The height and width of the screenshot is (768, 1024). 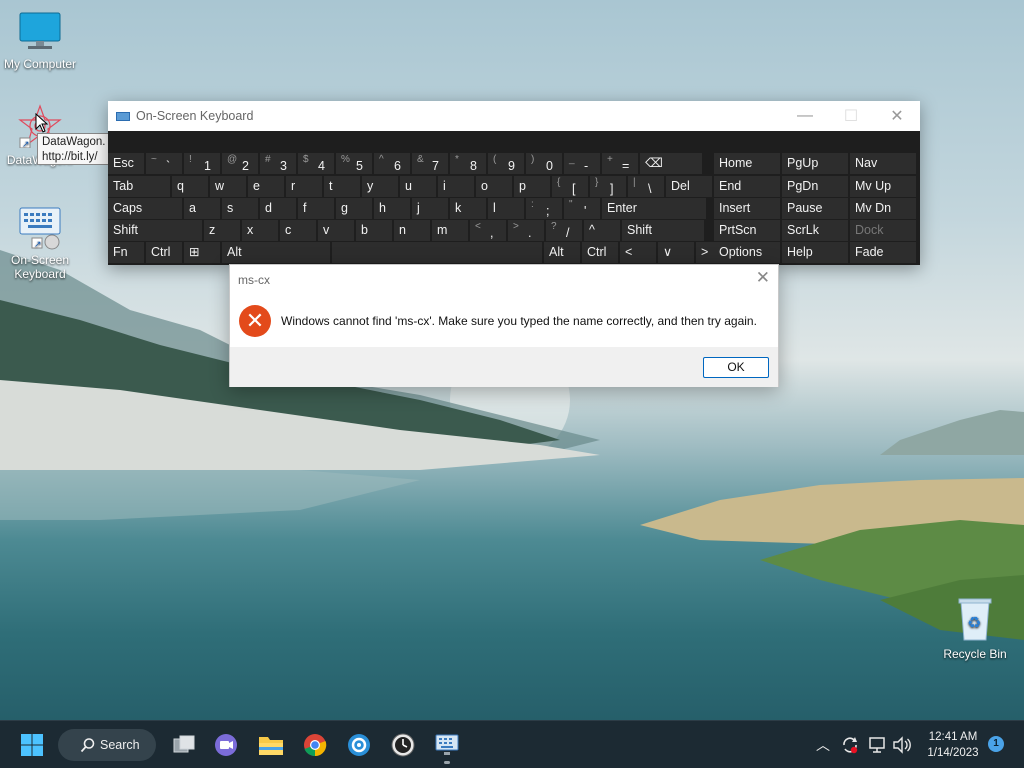 I want to click on osk-key: s, so click(x=240, y=208).